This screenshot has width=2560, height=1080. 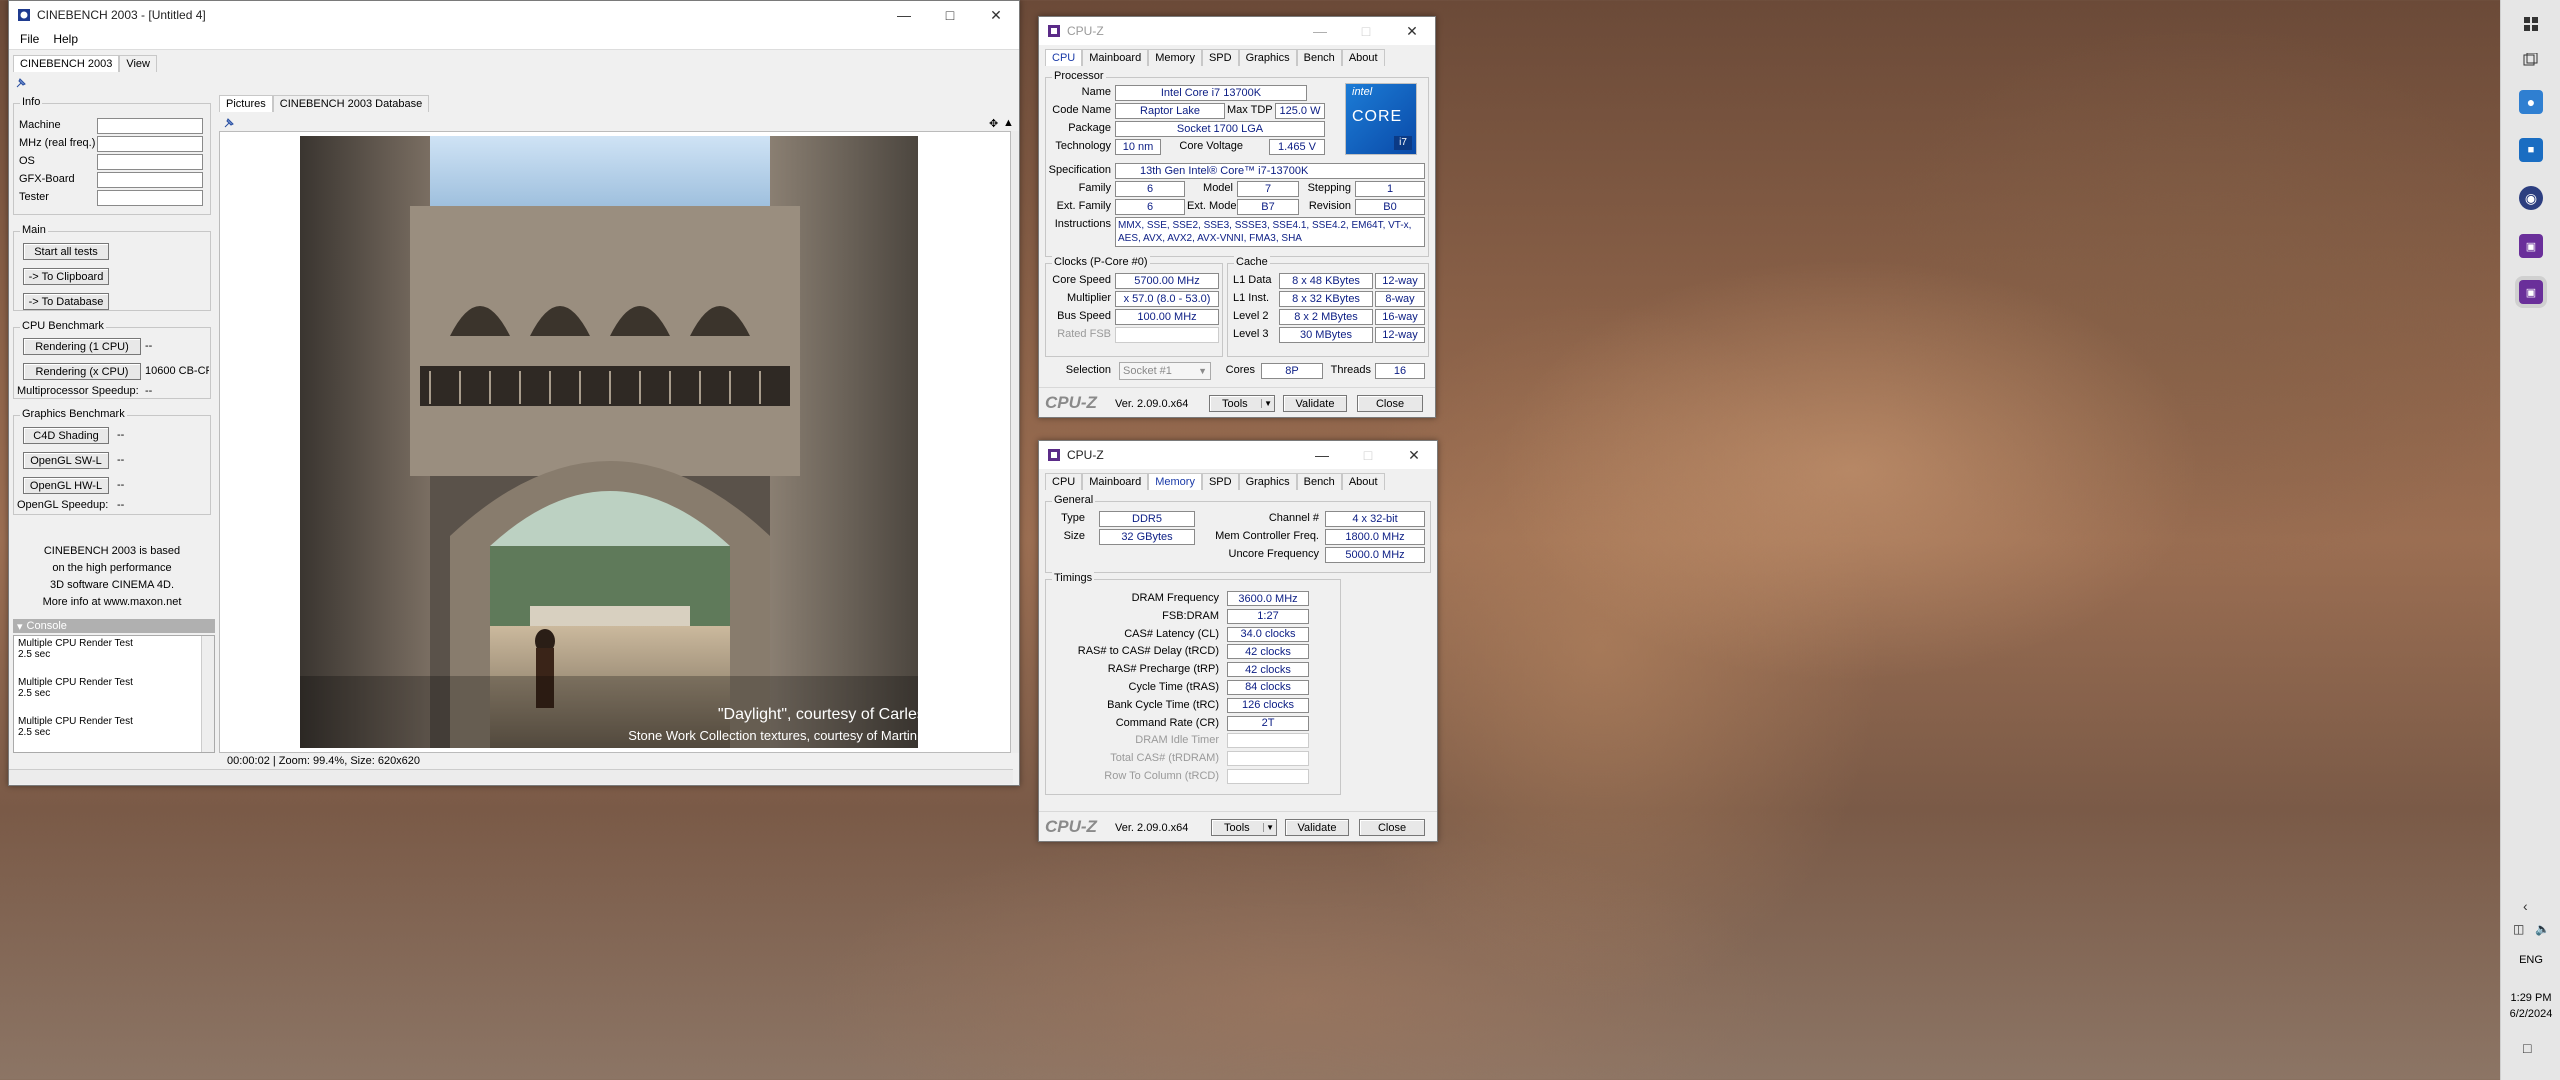 What do you see at coordinates (2531, 24) in the screenshot?
I see `windows-start-icon` at bounding box center [2531, 24].